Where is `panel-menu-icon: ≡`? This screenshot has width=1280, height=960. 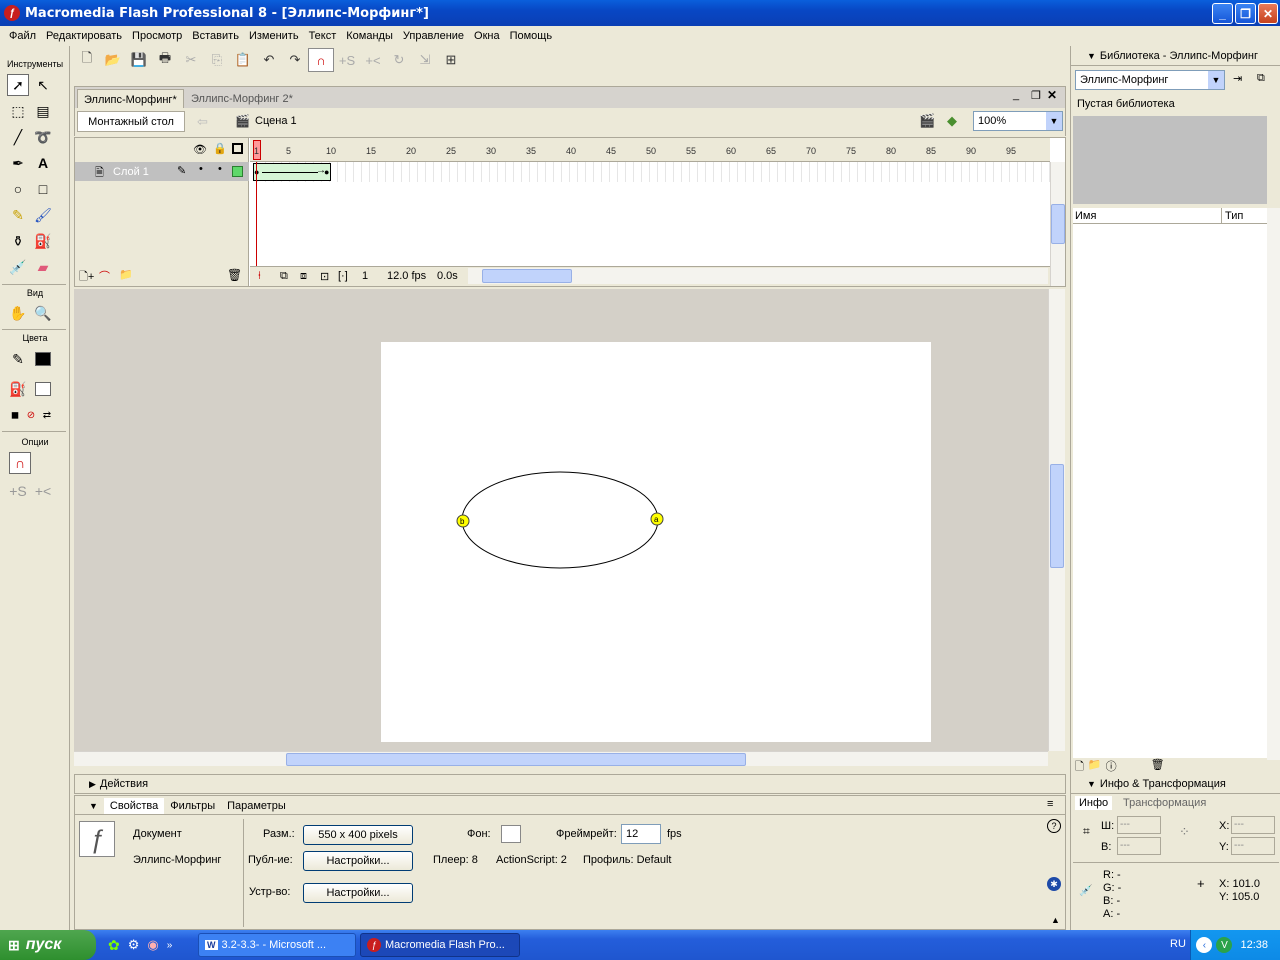
panel-menu-icon: ≡ is located at coordinates (1050, 804).